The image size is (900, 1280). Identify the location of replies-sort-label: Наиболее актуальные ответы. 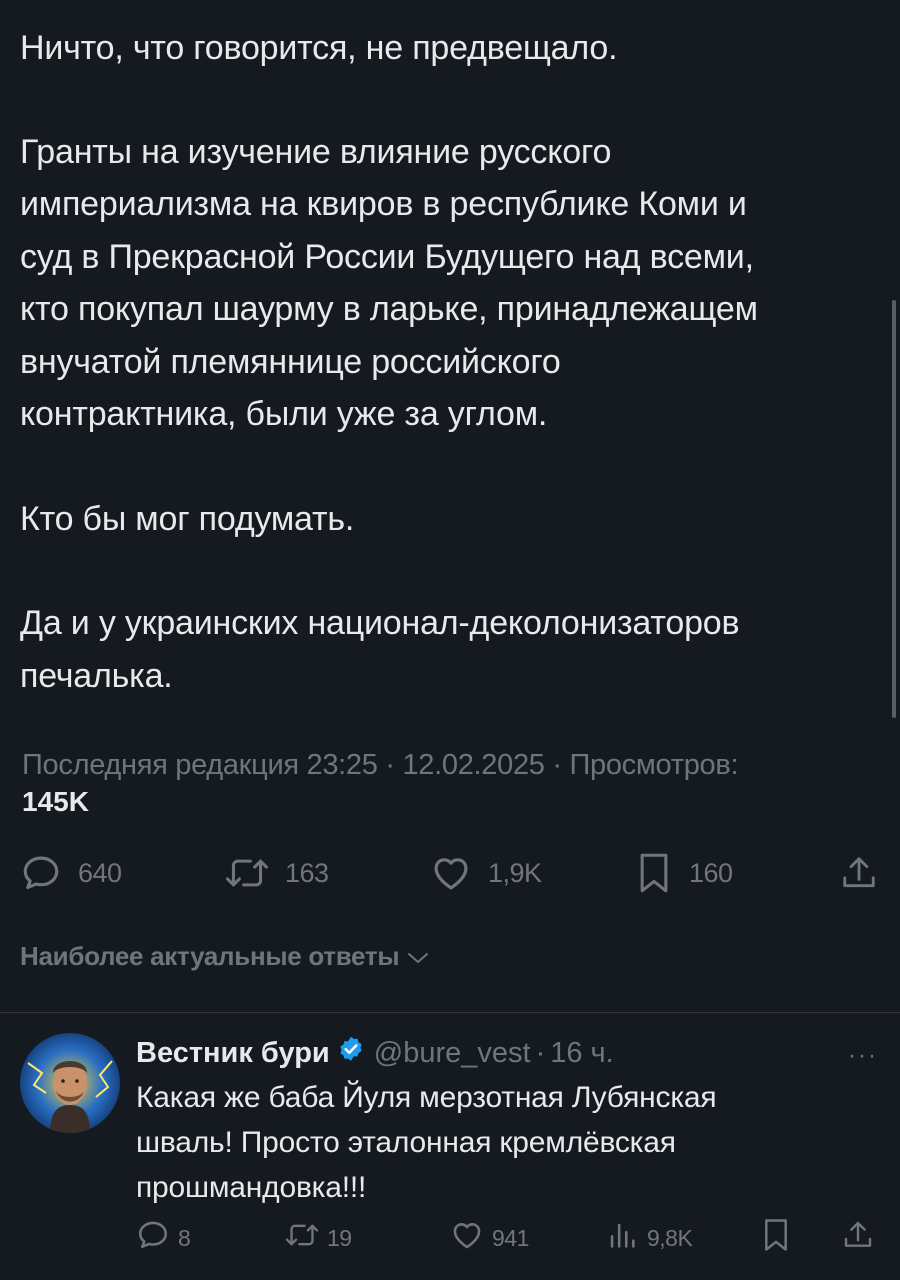
(210, 956).